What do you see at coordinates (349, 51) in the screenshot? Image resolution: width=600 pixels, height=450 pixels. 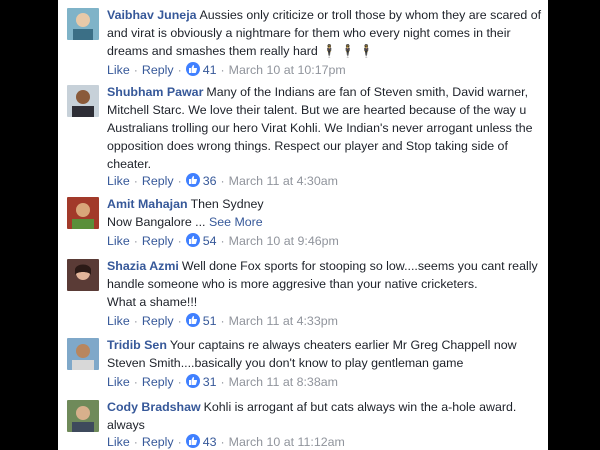 I see `emoji-figures: 🕴🕴🕴` at bounding box center [349, 51].